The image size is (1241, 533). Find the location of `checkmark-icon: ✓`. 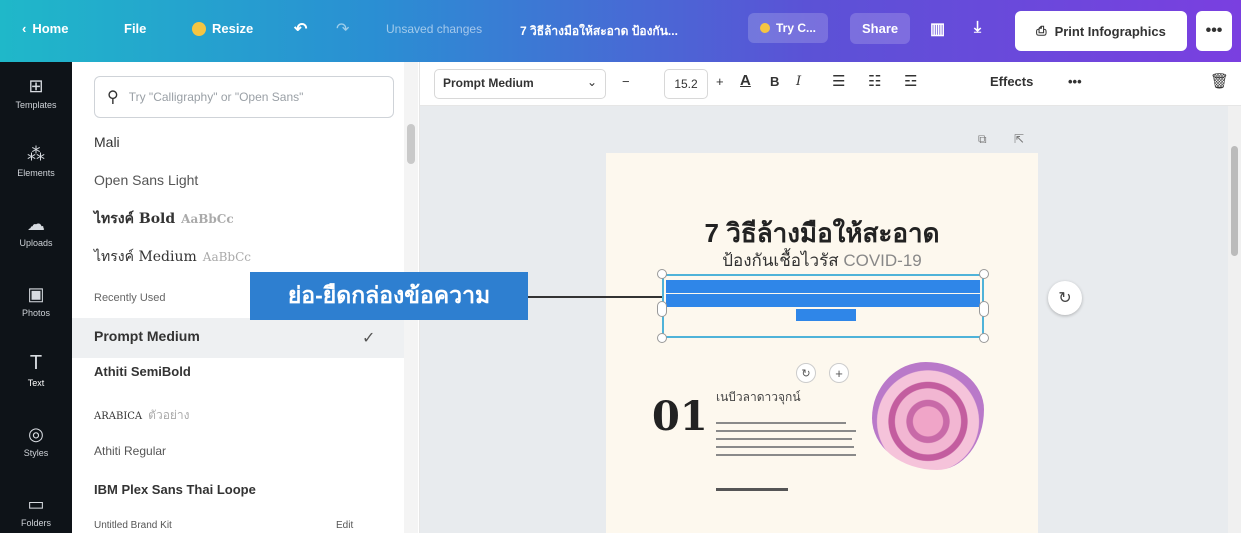

checkmark-icon: ✓ is located at coordinates (369, 338).